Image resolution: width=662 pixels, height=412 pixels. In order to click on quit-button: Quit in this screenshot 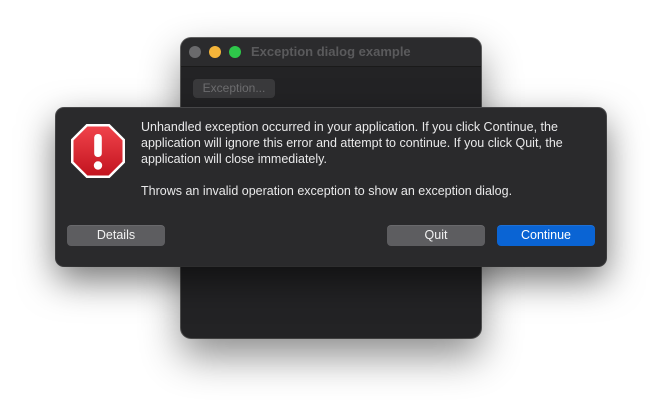, I will do `click(436, 235)`.